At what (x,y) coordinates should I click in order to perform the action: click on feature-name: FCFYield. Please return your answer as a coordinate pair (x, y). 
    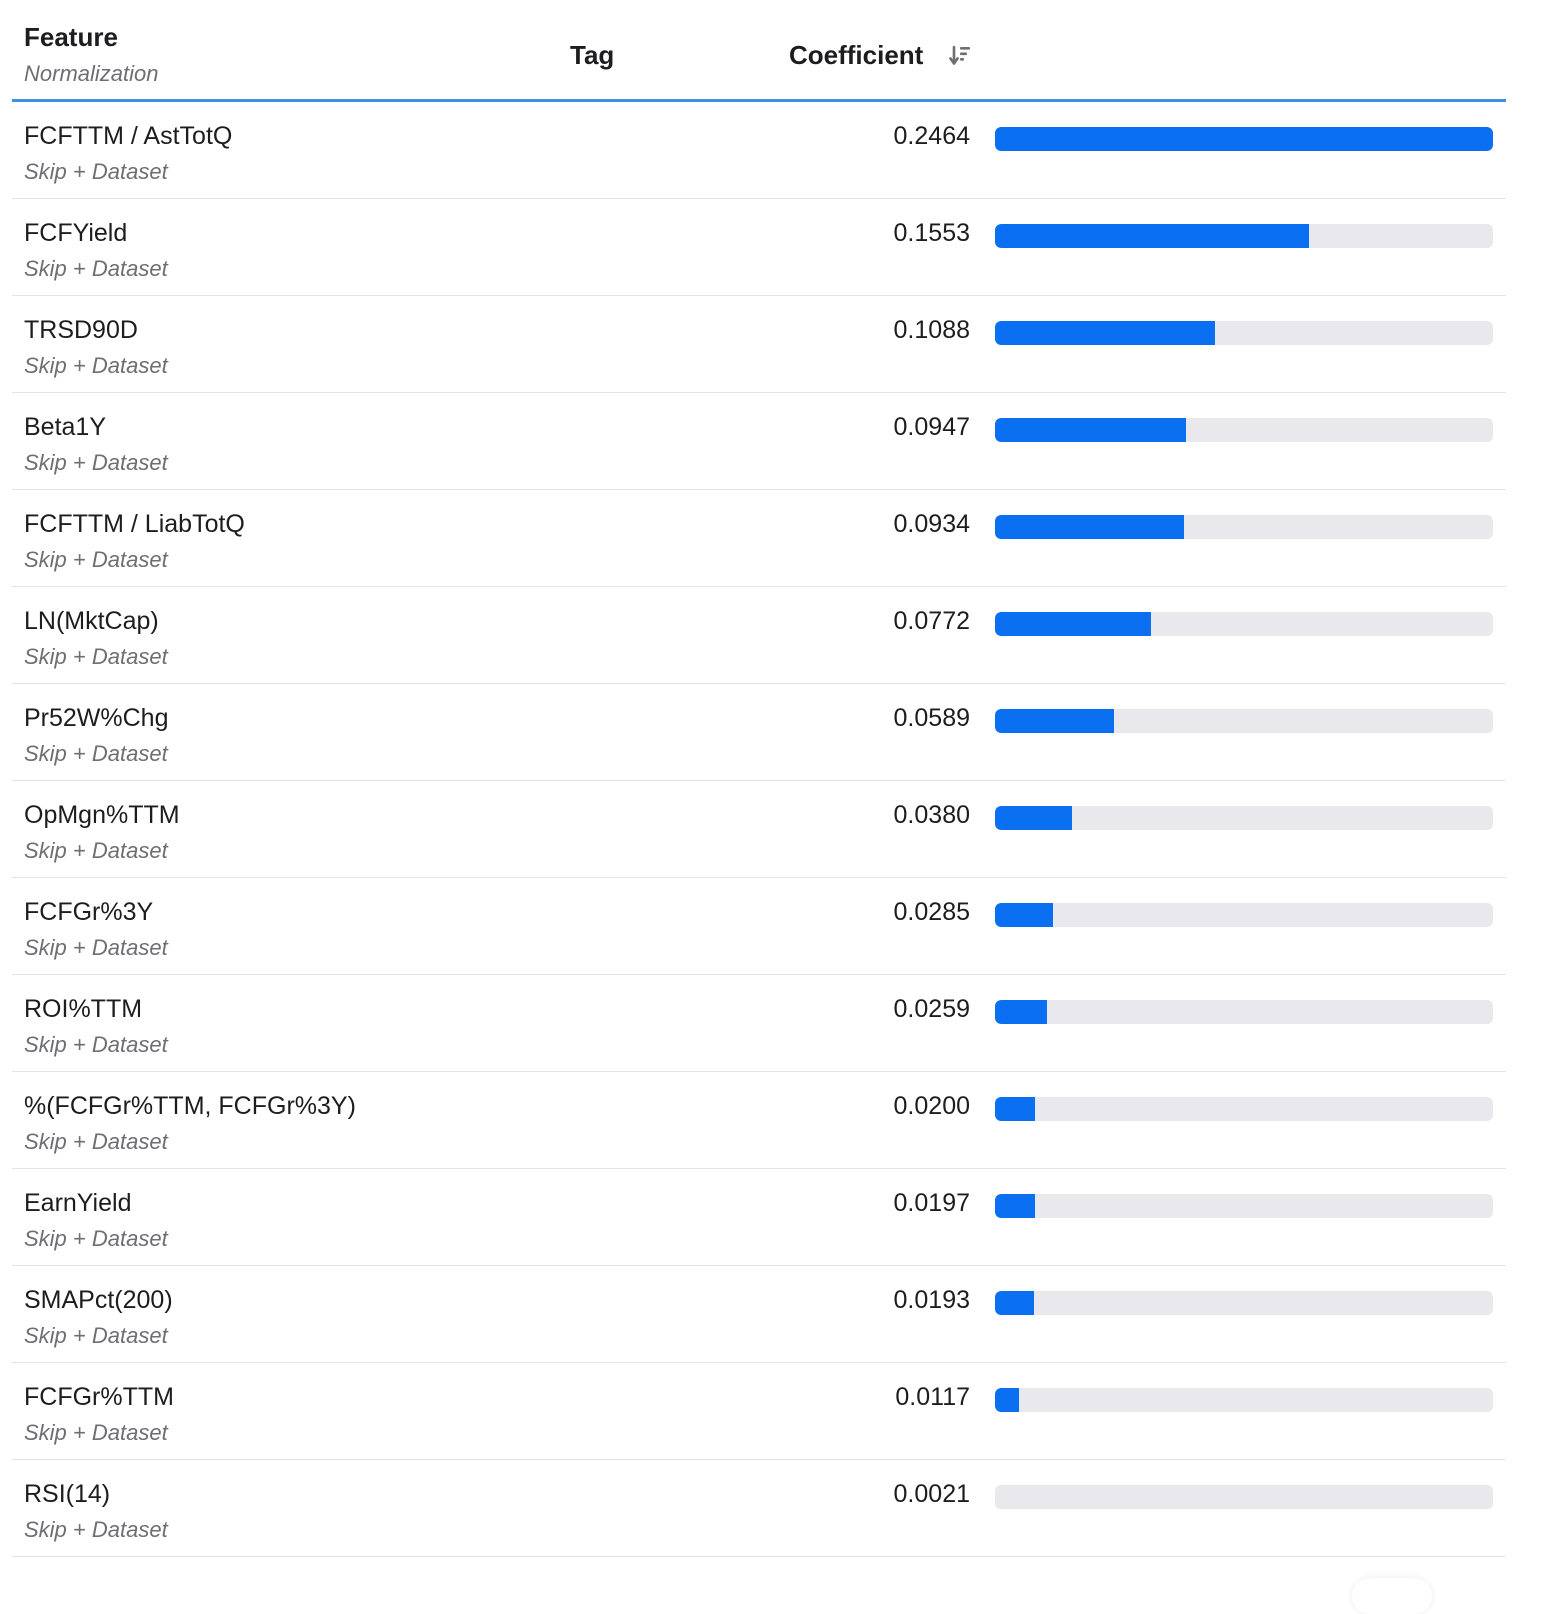
    Looking at the image, I should click on (76, 233).